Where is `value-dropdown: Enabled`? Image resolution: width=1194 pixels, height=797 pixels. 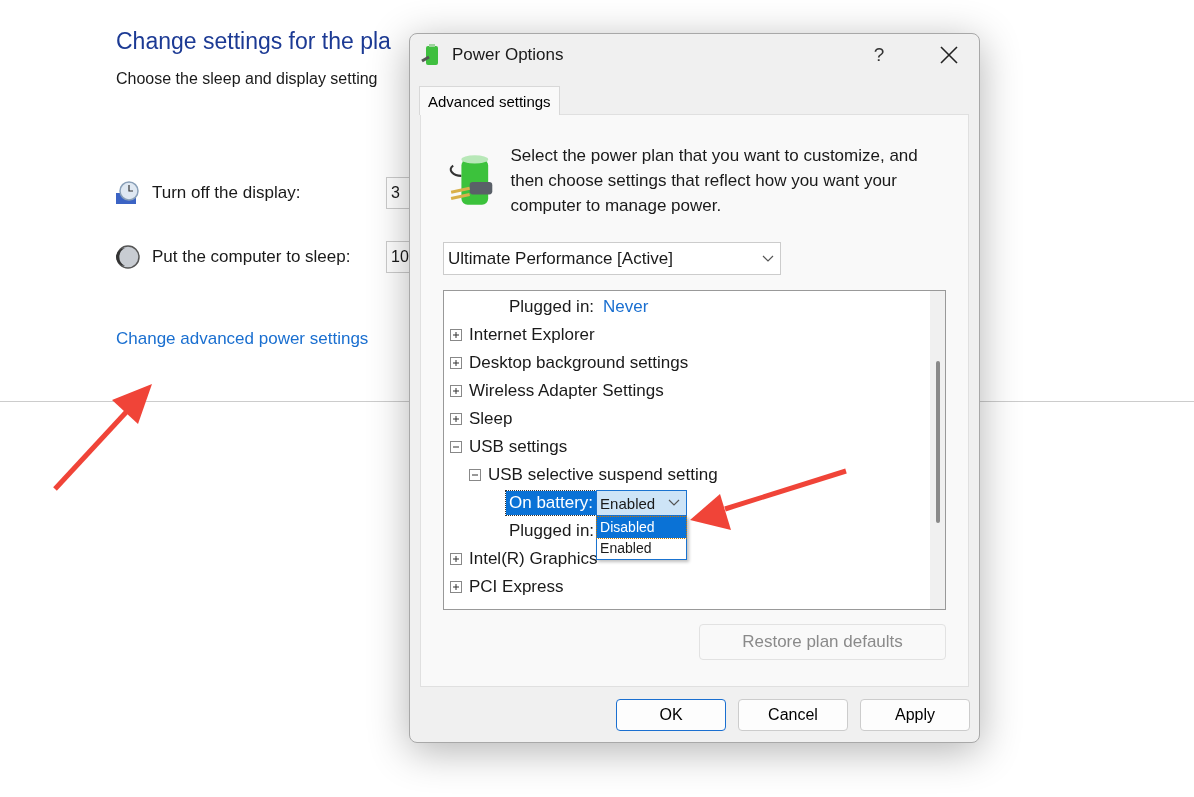 value-dropdown: Enabled is located at coordinates (642, 503).